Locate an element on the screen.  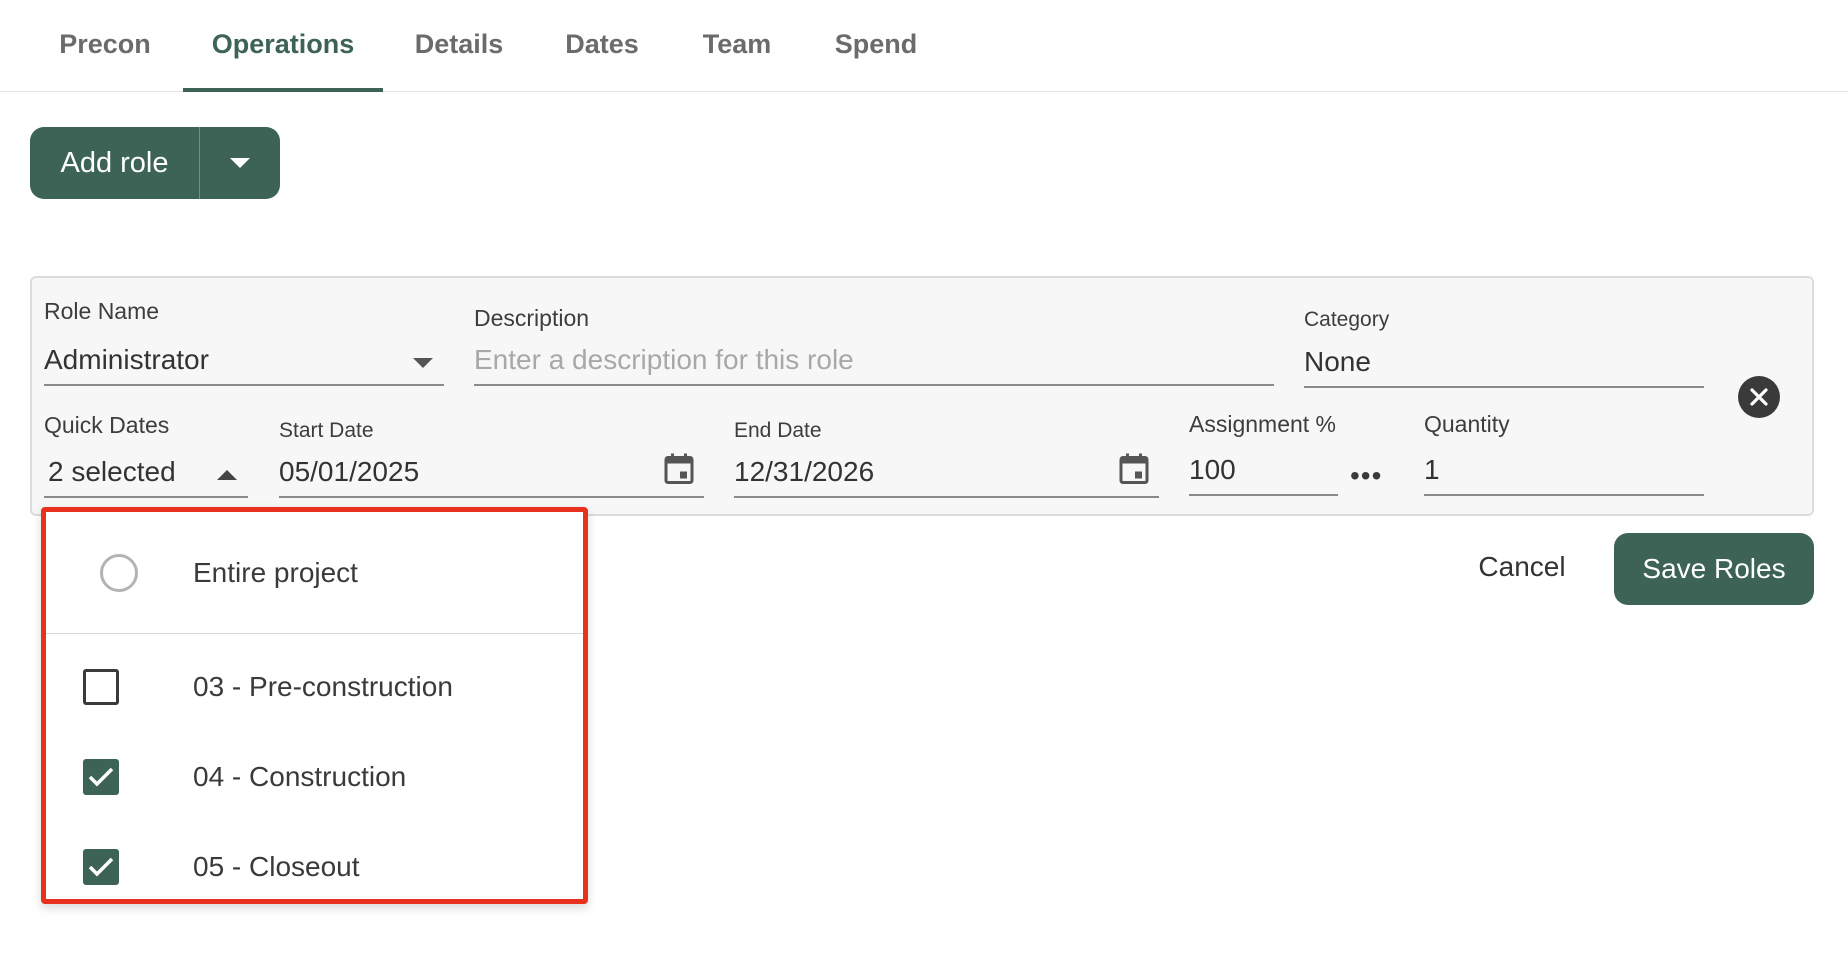
quantity-field: 1 is located at coordinates (1564, 471).